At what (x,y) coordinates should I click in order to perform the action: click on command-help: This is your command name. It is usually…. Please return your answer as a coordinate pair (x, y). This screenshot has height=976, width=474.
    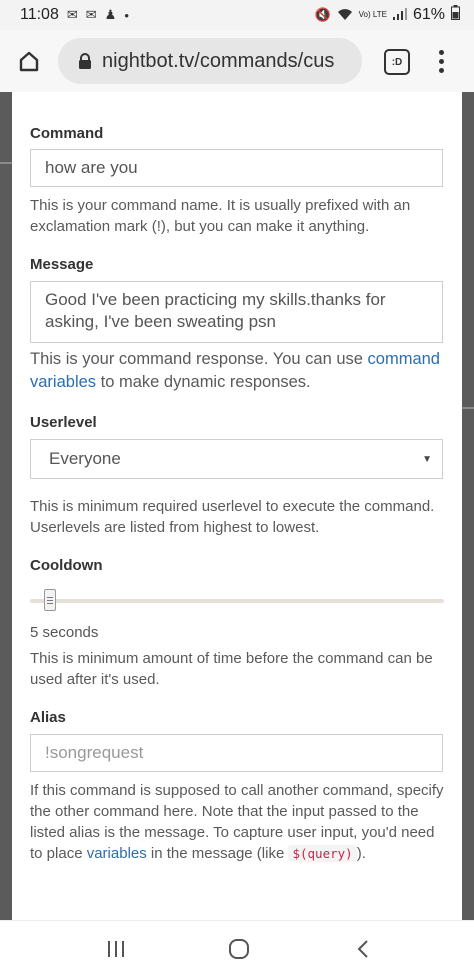
    Looking at the image, I should click on (220, 216).